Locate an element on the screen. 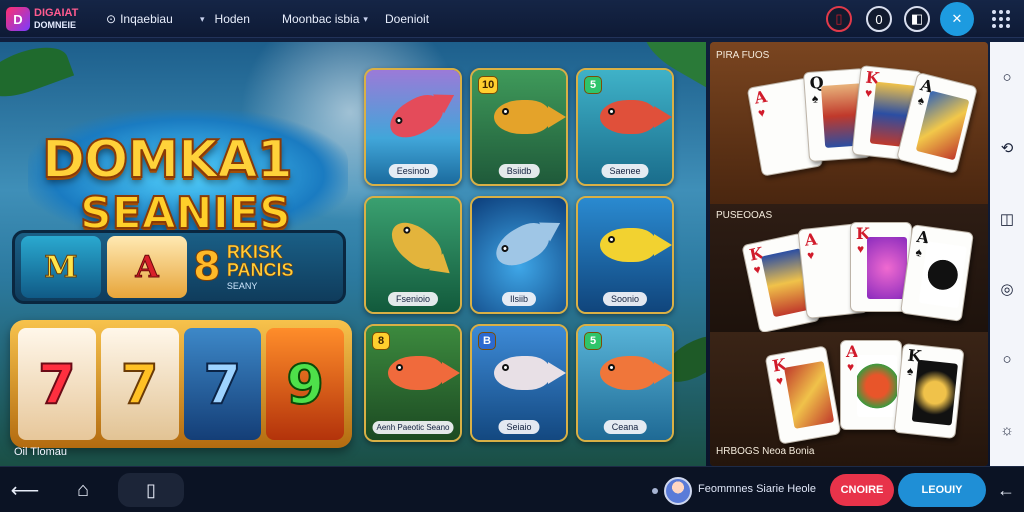  refresh-icon: ⟲ is located at coordinates (1007, 148).